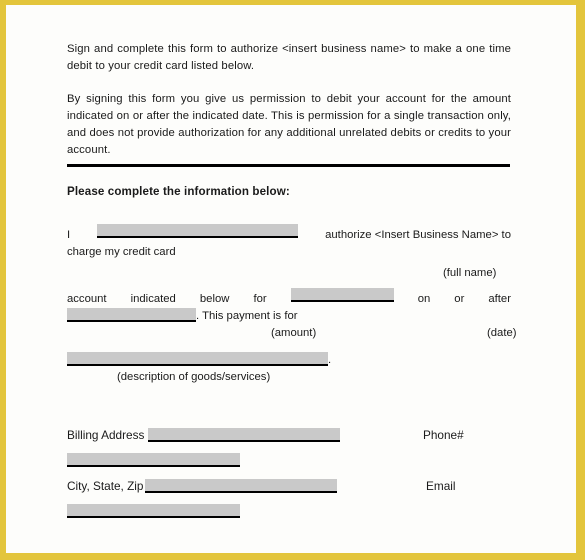  I want to click on date-caption: (date), so click(502, 333).